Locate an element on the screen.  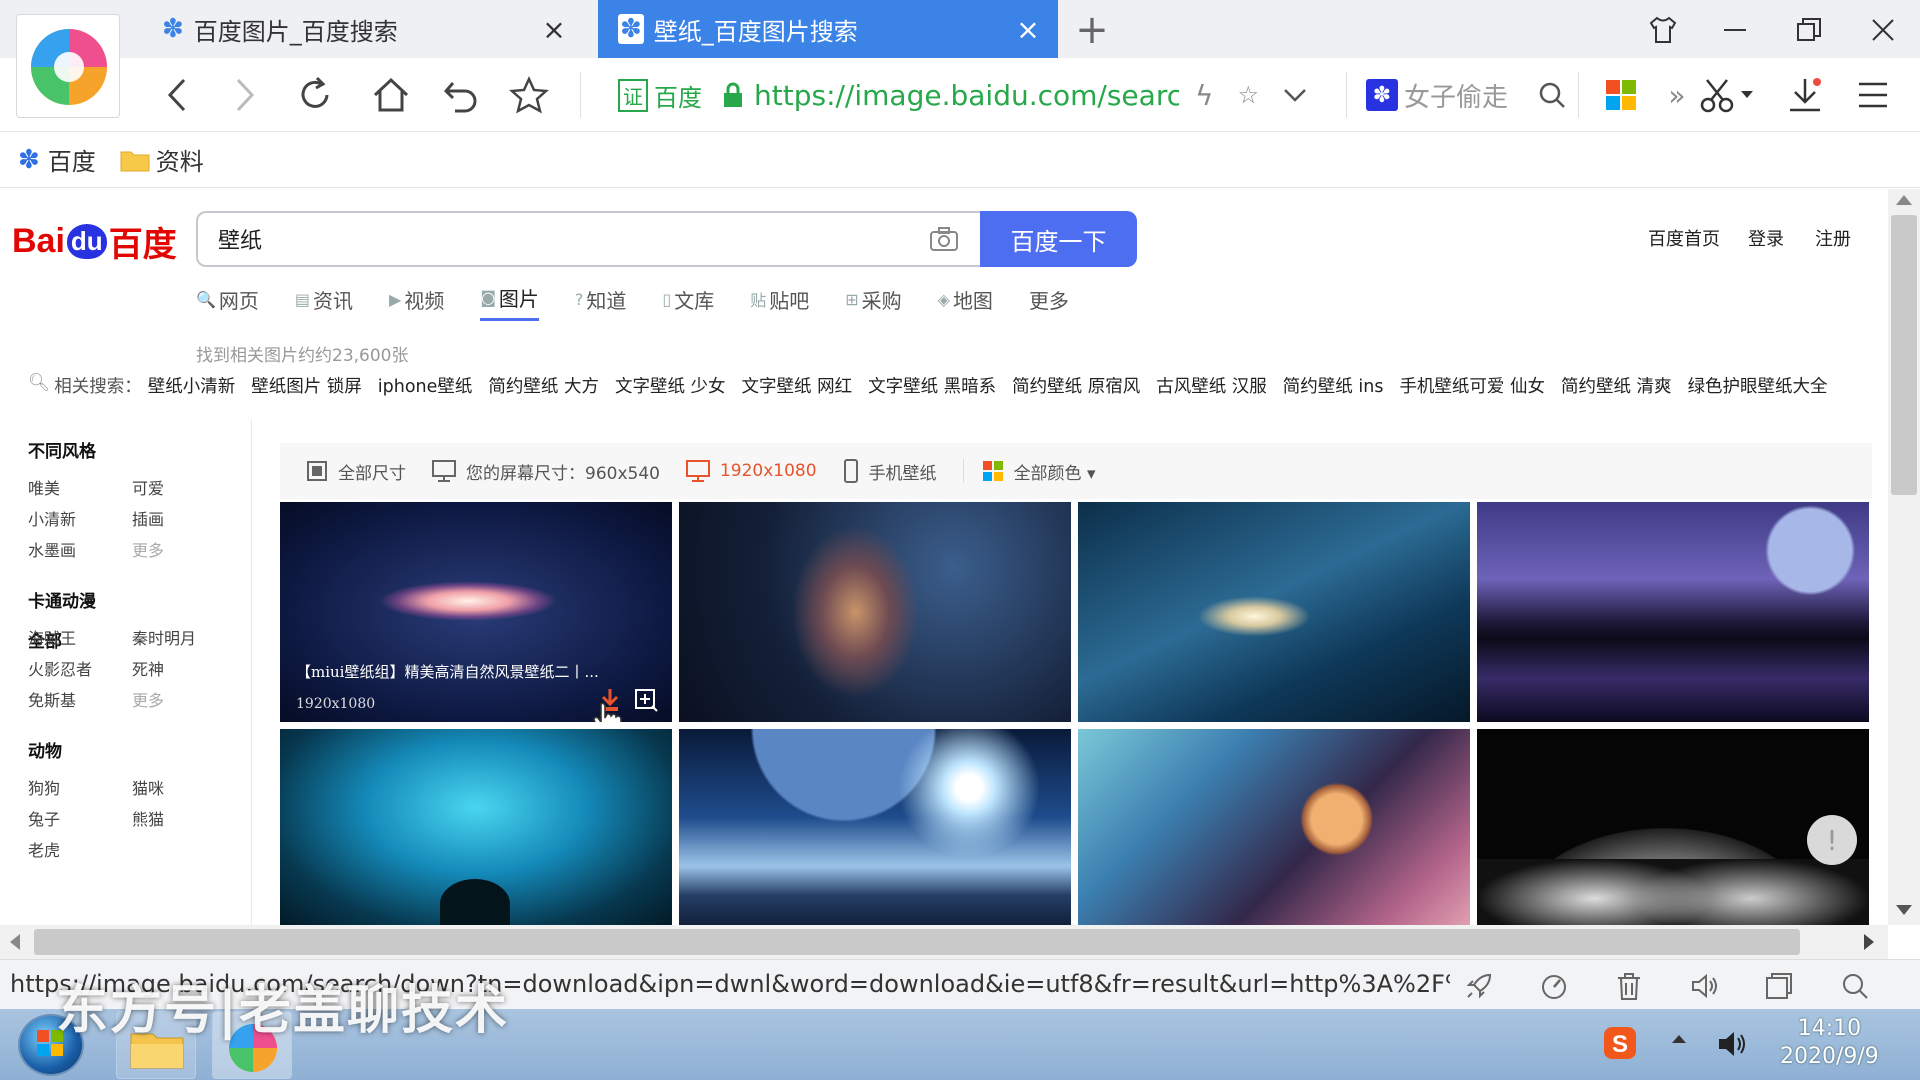
tab-video: ▶ 视频 is located at coordinates (416, 302).